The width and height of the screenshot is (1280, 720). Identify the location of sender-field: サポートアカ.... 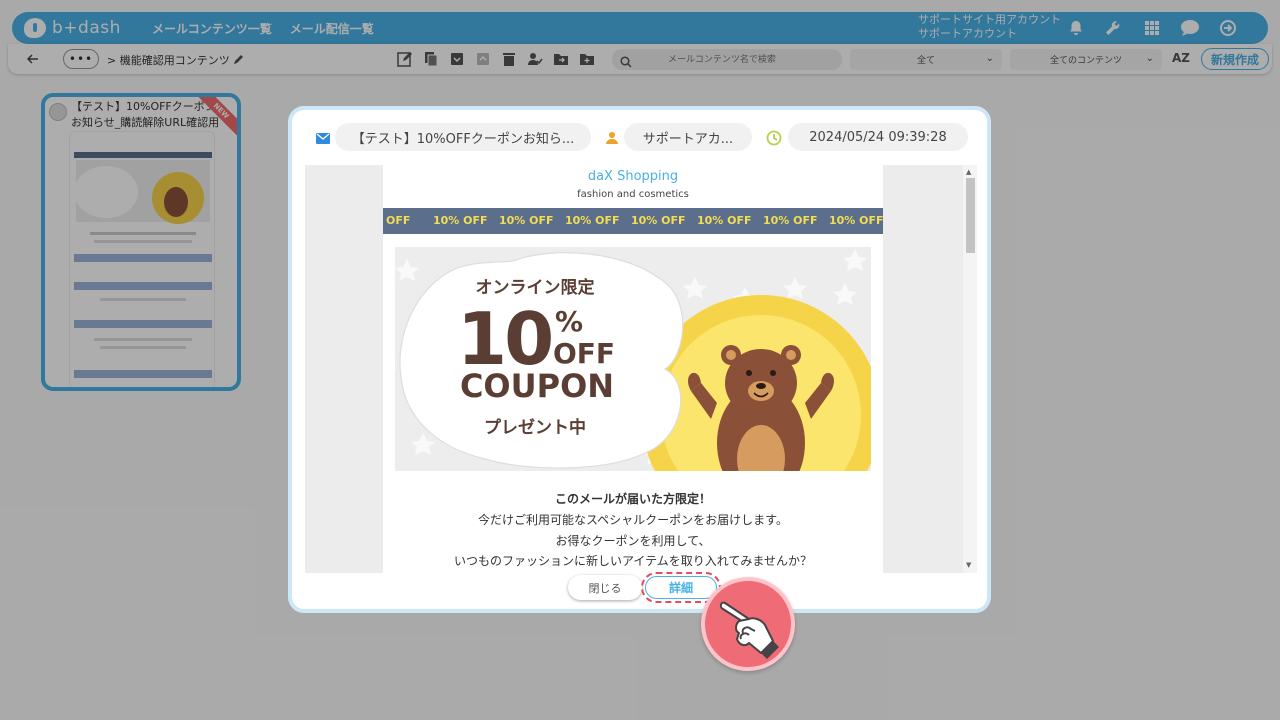
(688, 137).